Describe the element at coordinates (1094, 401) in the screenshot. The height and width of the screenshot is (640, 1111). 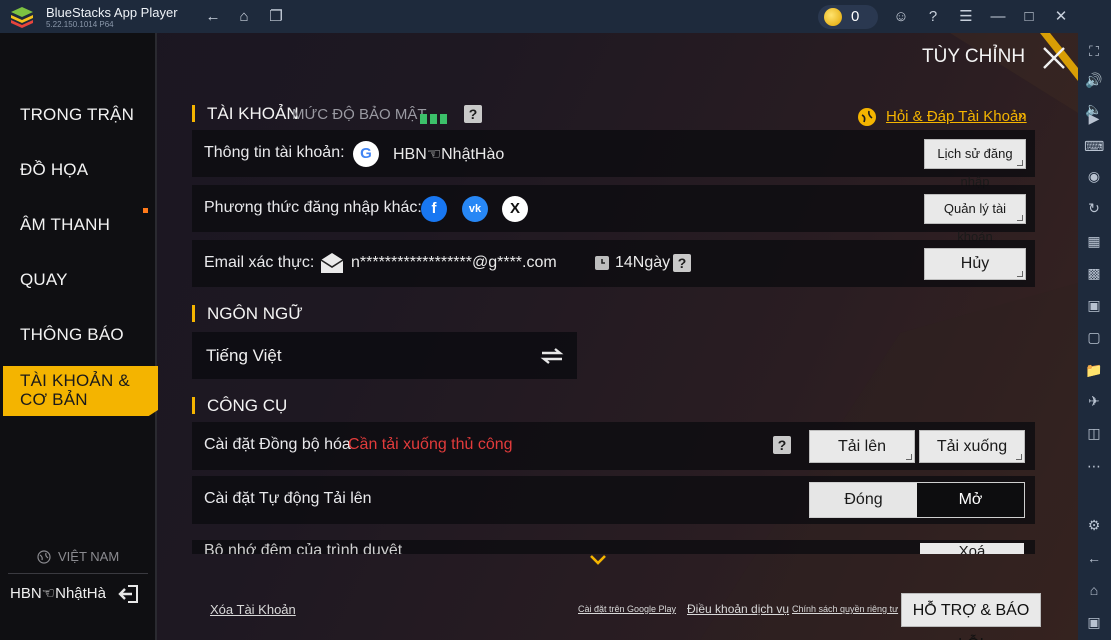
I see `airplane-icon: ✈` at that location.